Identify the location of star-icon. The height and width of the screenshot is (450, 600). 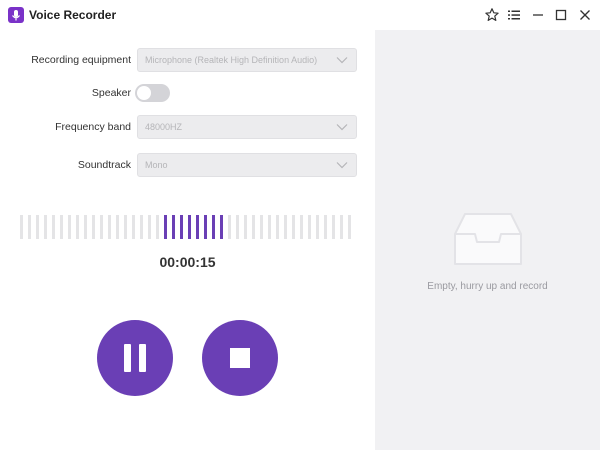
(492, 15).